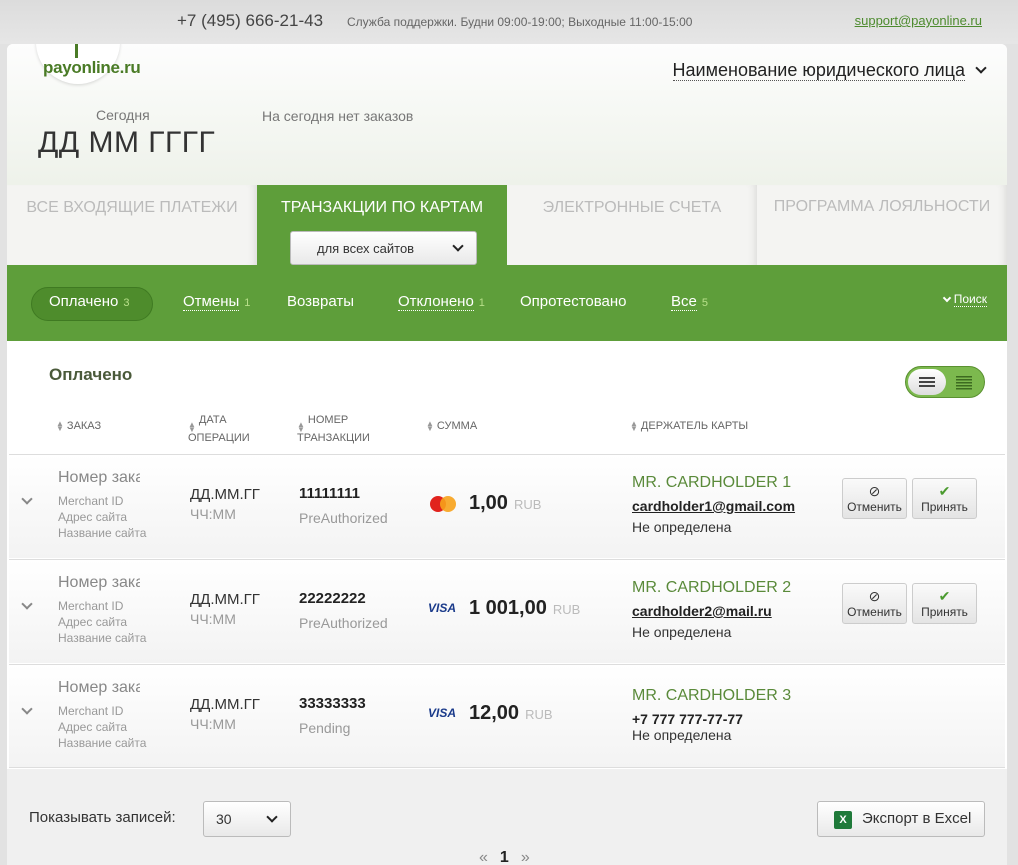 This screenshot has width=1018, height=865. Describe the element at coordinates (524, 608) in the screenshot. I see `amount: 1 001,00 RUB` at that location.